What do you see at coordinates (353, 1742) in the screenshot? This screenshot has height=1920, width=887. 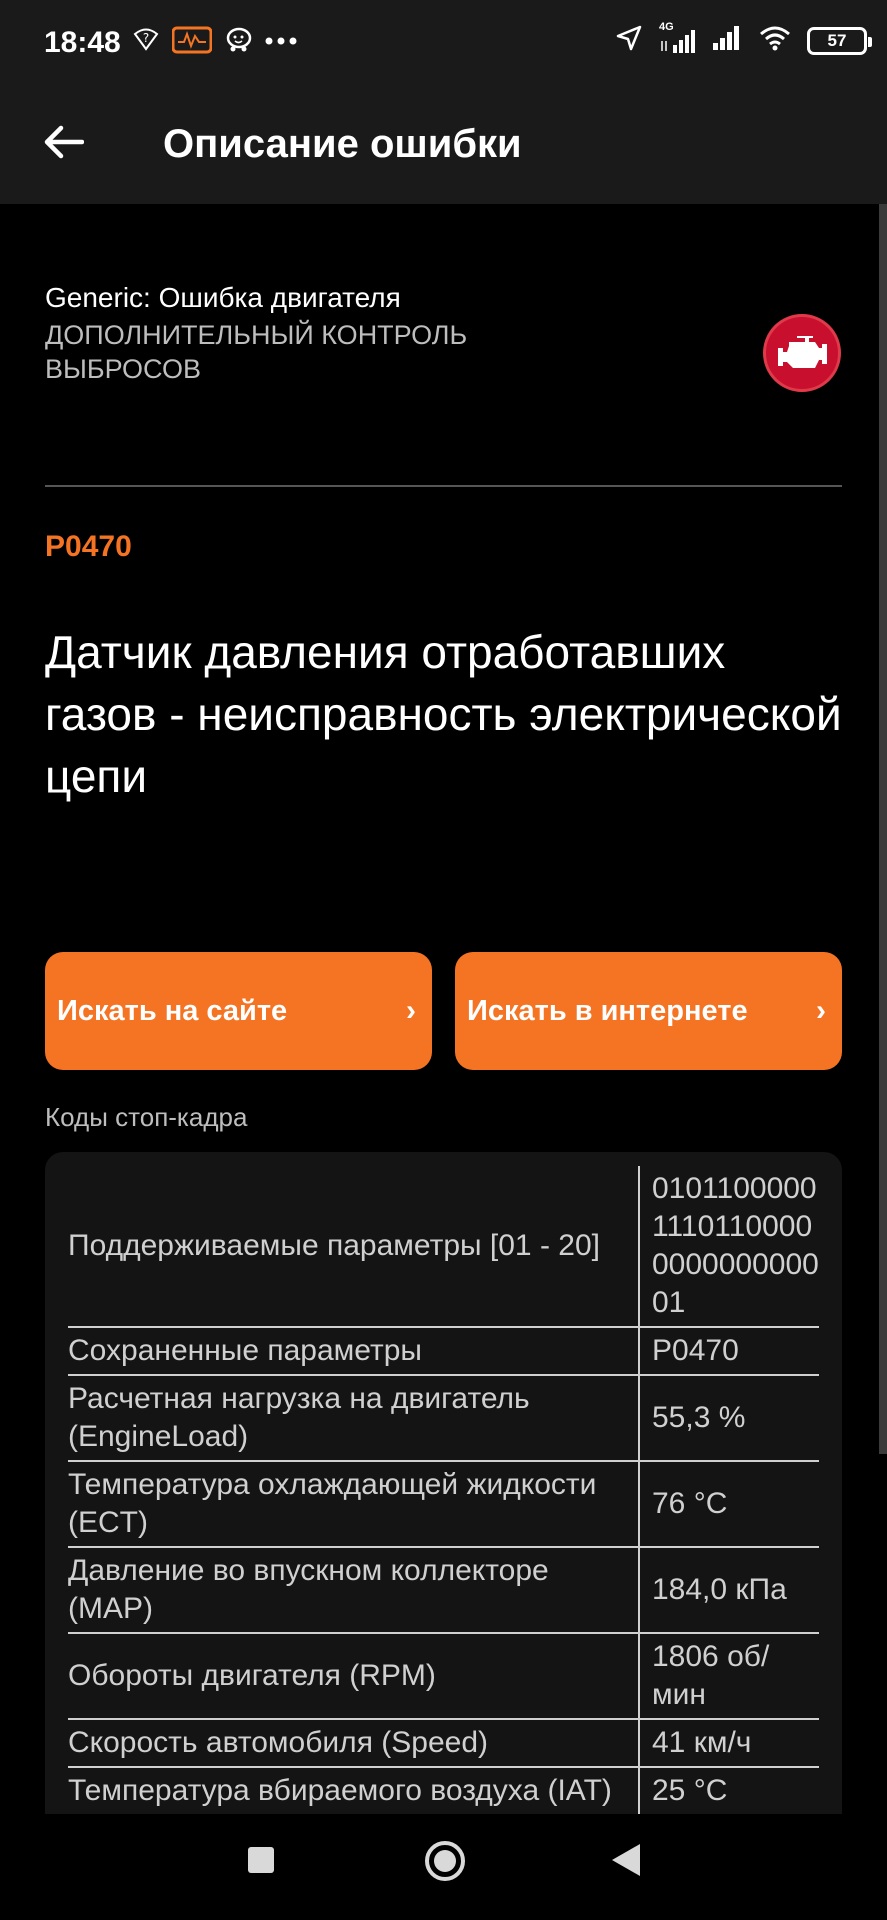 I see `param-name: Скорость автомобиля (Speed)` at bounding box center [353, 1742].